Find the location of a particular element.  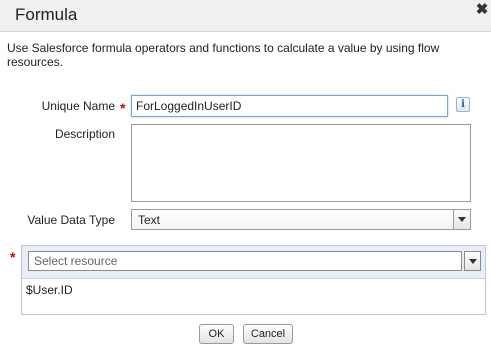

close-icon: ✖ is located at coordinates (482, 9).